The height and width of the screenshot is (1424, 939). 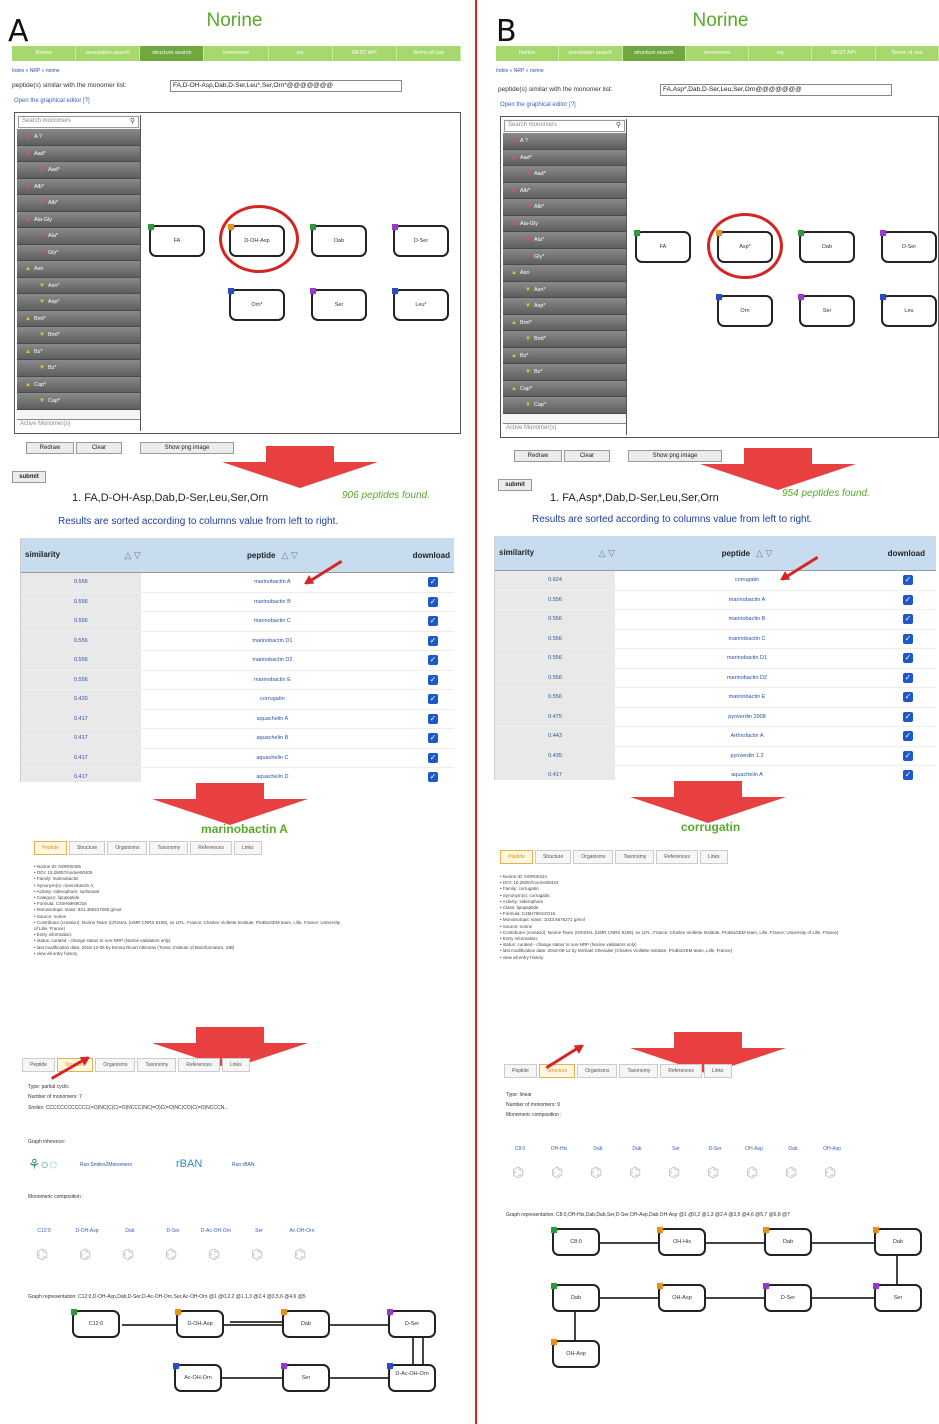 I want to click on show-png-button: Show png image, so click(x=187, y=448).